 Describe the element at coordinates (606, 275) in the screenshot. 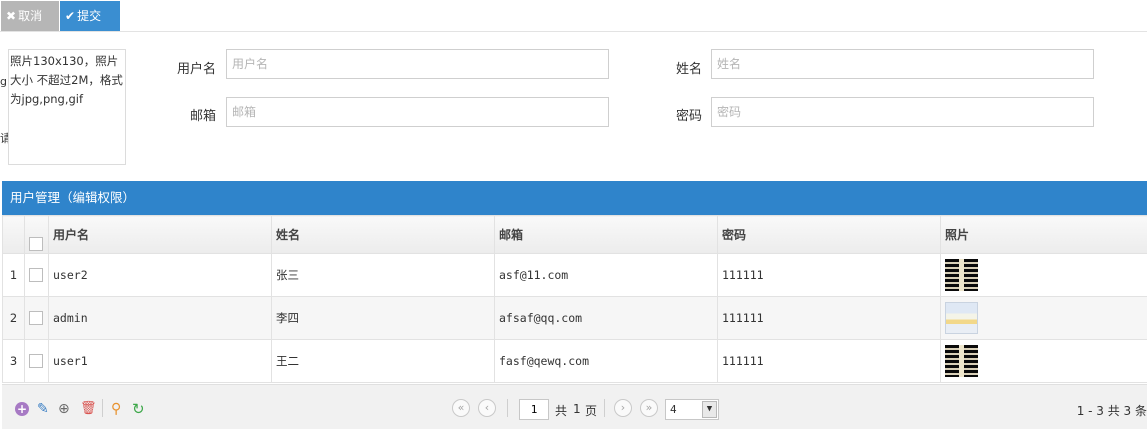

I see `cell-email: asf@11.com` at that location.